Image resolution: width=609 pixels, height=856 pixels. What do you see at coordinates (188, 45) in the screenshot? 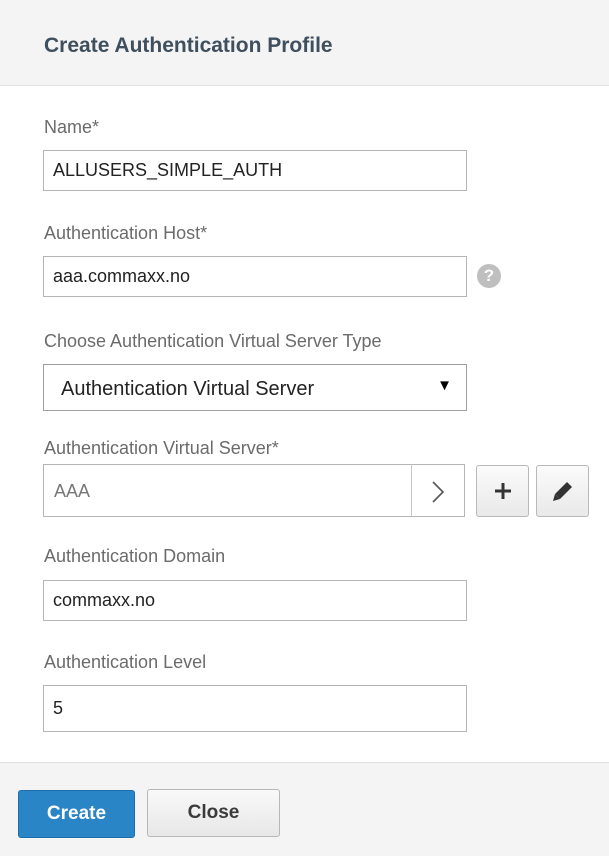
I see `dialog-title: Create Authentication Profile` at bounding box center [188, 45].